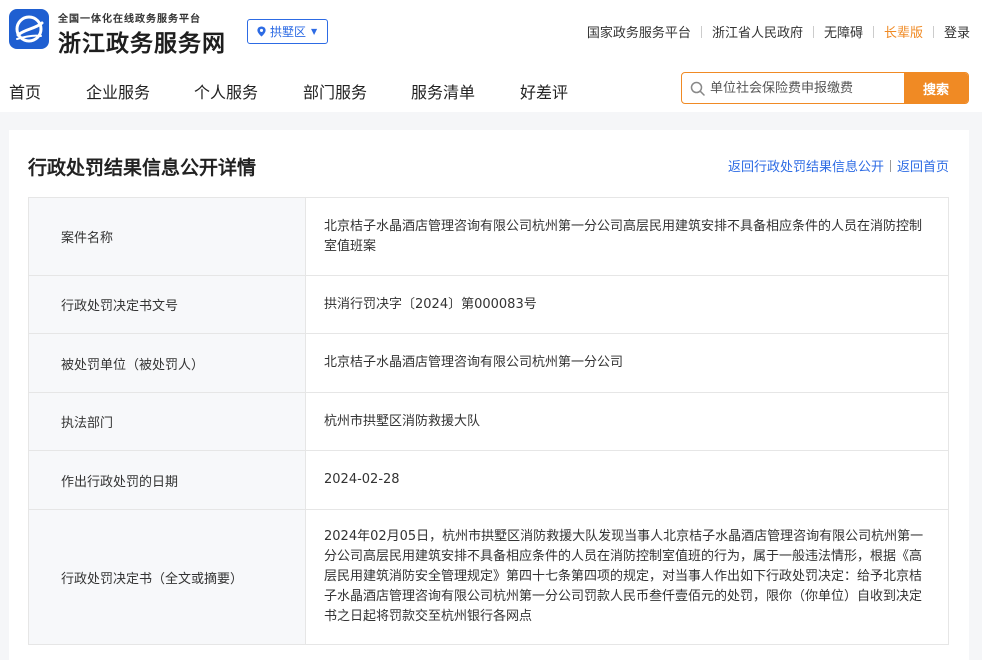  Describe the element at coordinates (167, 236) in the screenshot. I see `field-label-case-name: 案件名称` at that location.